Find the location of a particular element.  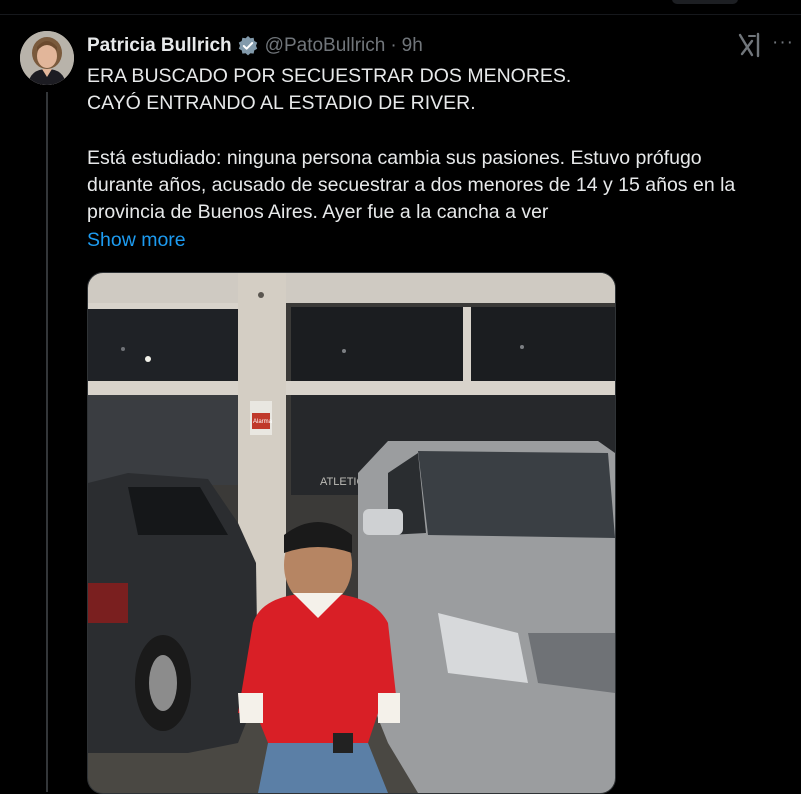

avatar is located at coordinates (47, 58).